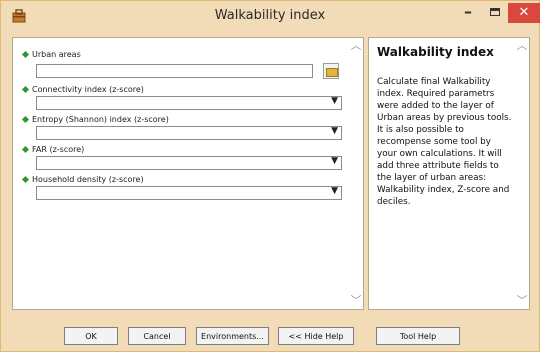 Image resolution: width=540 pixels, height=352 pixels. I want to click on connectivity-select: ▼, so click(189, 103).